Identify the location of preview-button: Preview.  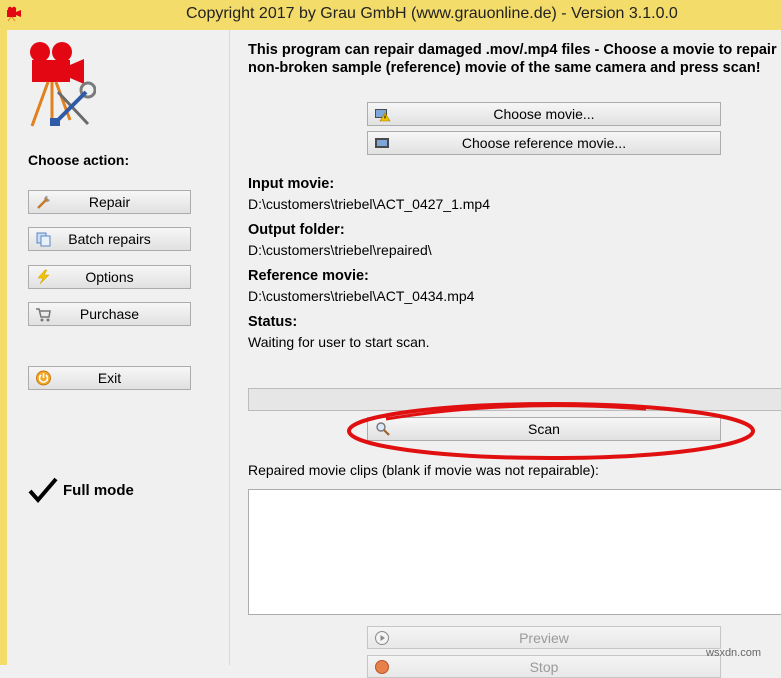
(544, 637).